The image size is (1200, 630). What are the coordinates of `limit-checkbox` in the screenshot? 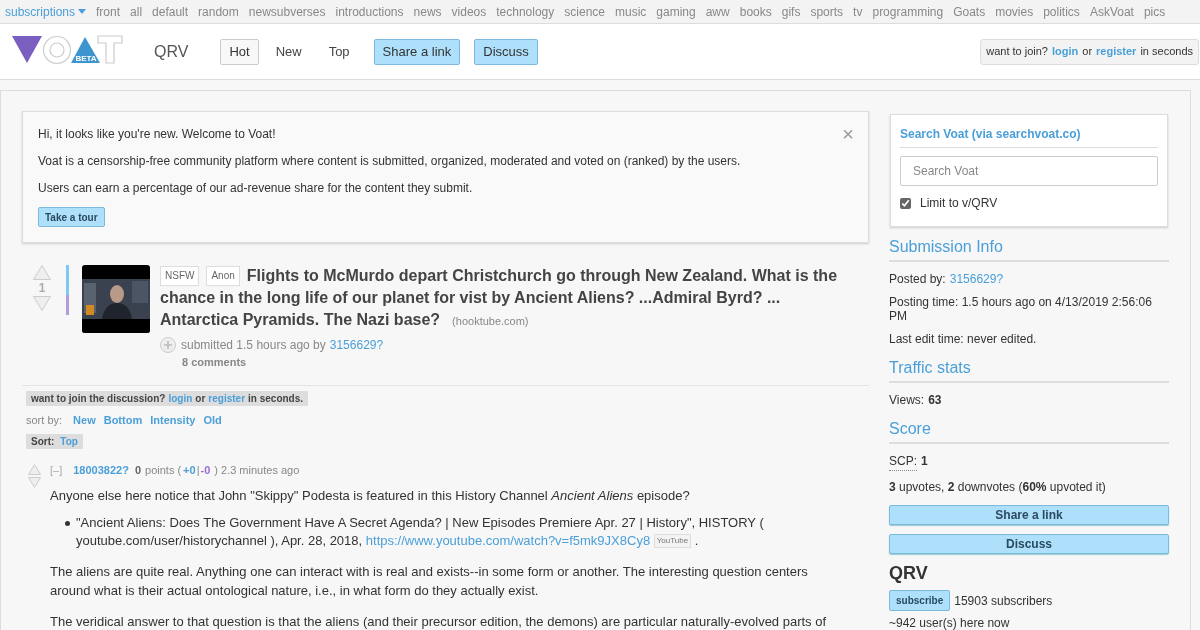 It's located at (905, 203).